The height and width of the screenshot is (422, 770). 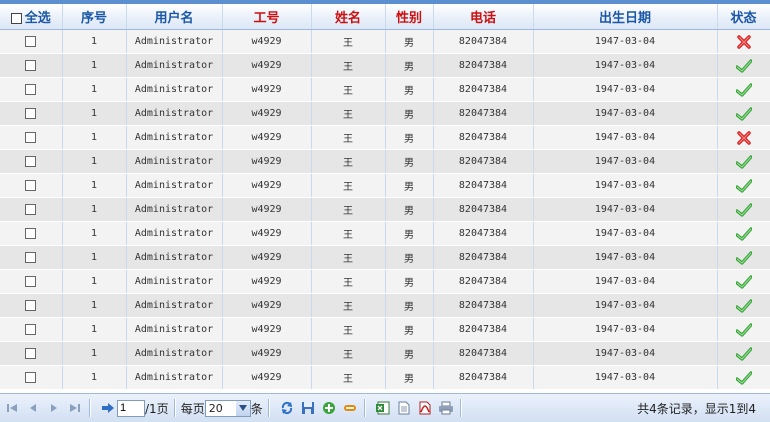 I want to click on pdf-export-icon, so click(x=425, y=408).